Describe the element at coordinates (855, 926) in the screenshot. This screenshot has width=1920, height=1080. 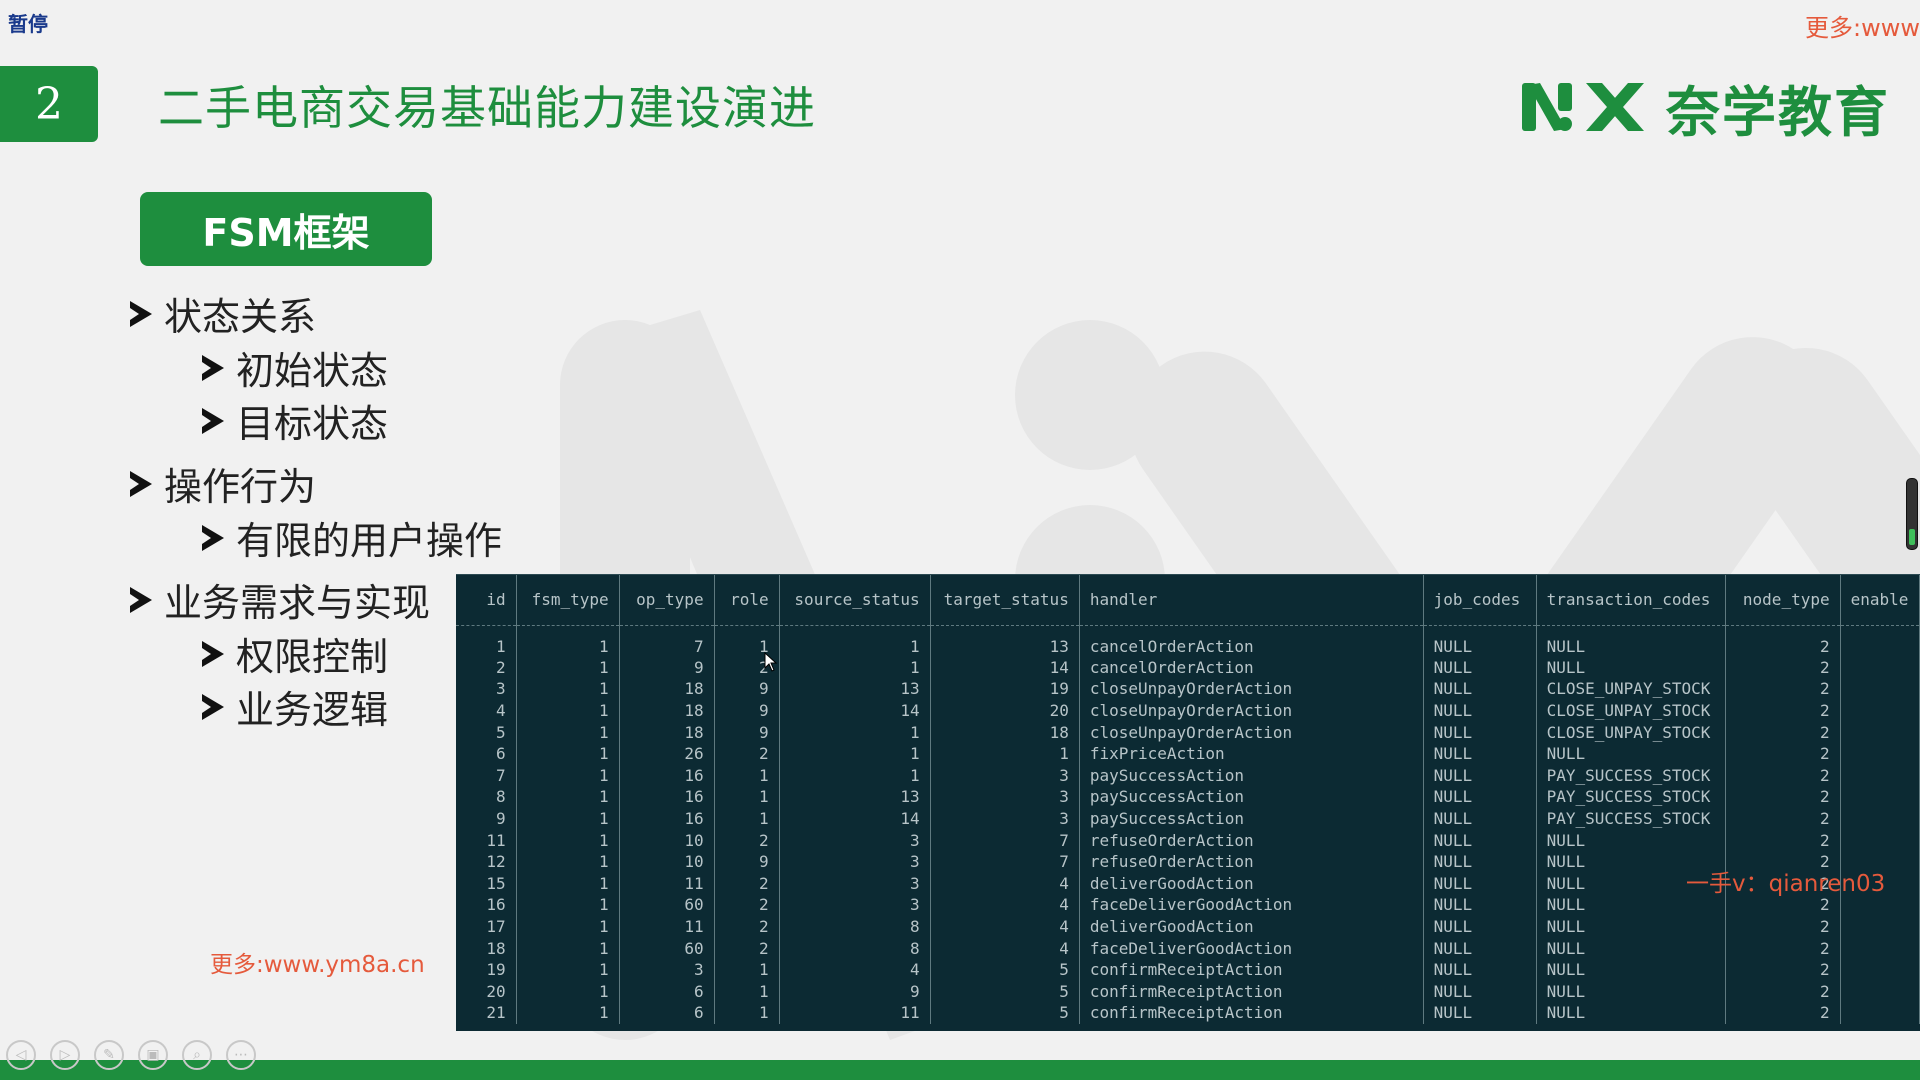
I see `table-cell: 8` at that location.